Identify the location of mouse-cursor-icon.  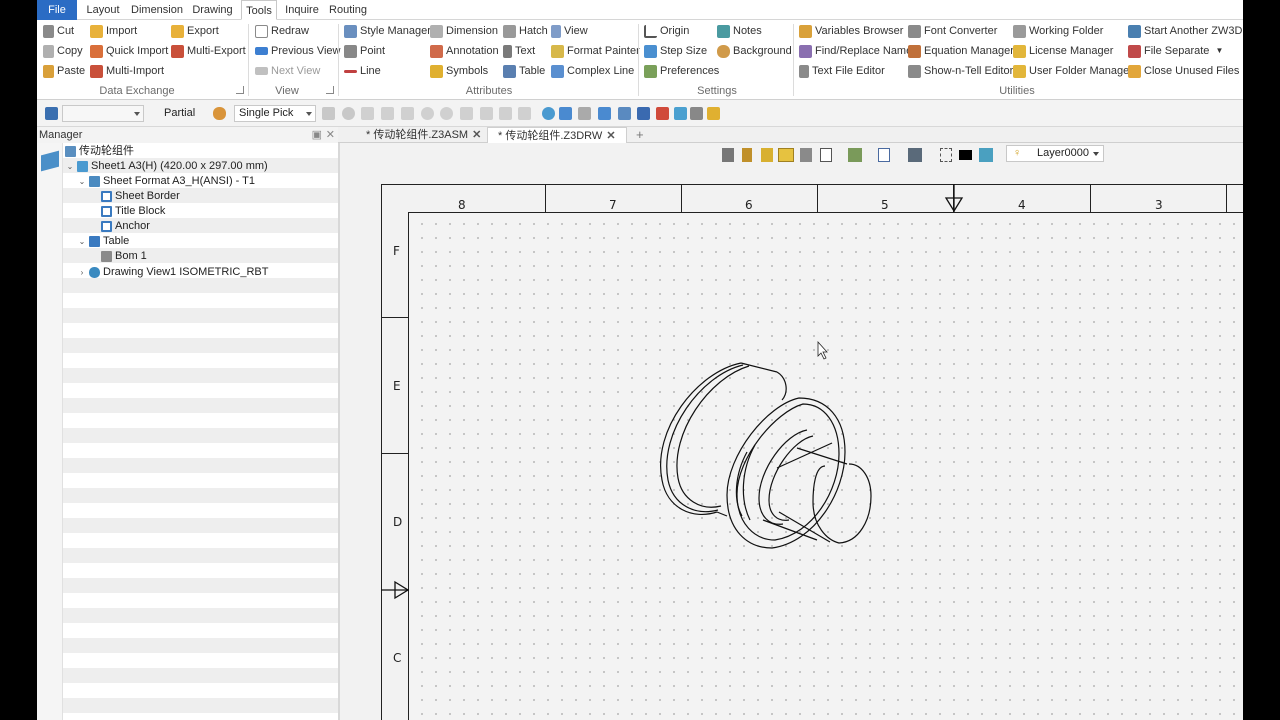
(822, 350).